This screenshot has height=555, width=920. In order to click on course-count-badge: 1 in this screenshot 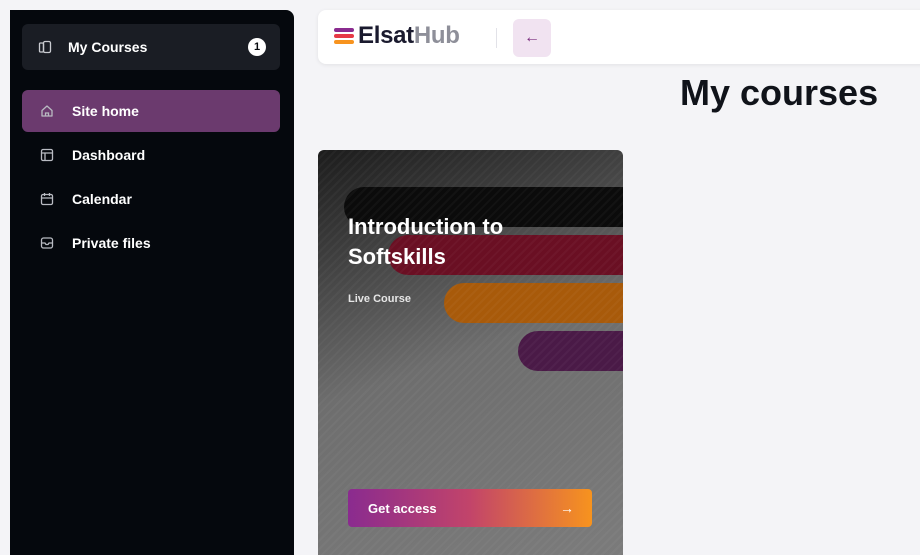, I will do `click(257, 47)`.